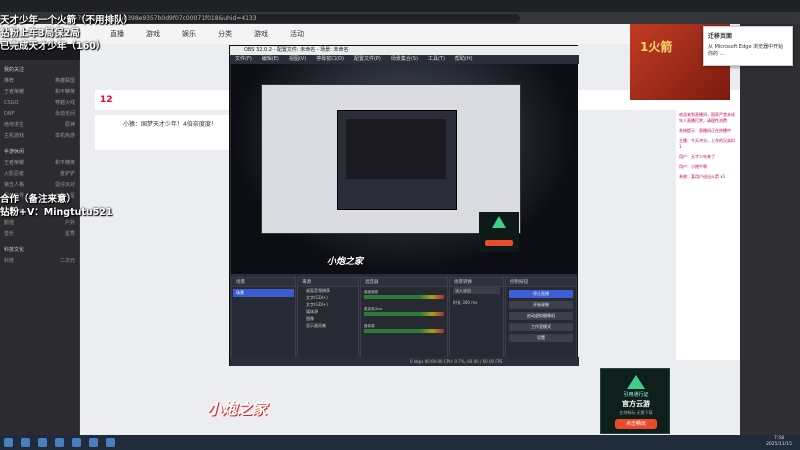 The height and width of the screenshot is (450, 800). I want to click on ad-text: 1火箭, so click(656, 47).